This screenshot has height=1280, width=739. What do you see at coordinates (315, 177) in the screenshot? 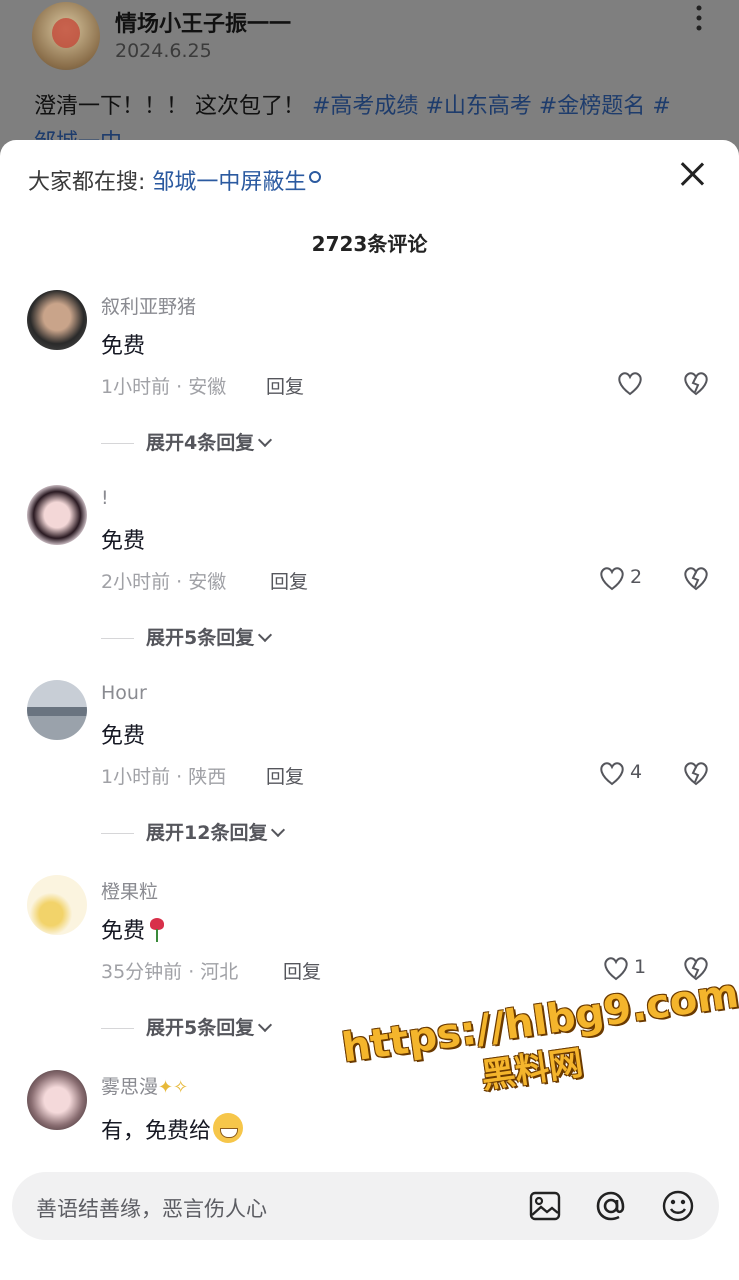
I see `search-icon` at bounding box center [315, 177].